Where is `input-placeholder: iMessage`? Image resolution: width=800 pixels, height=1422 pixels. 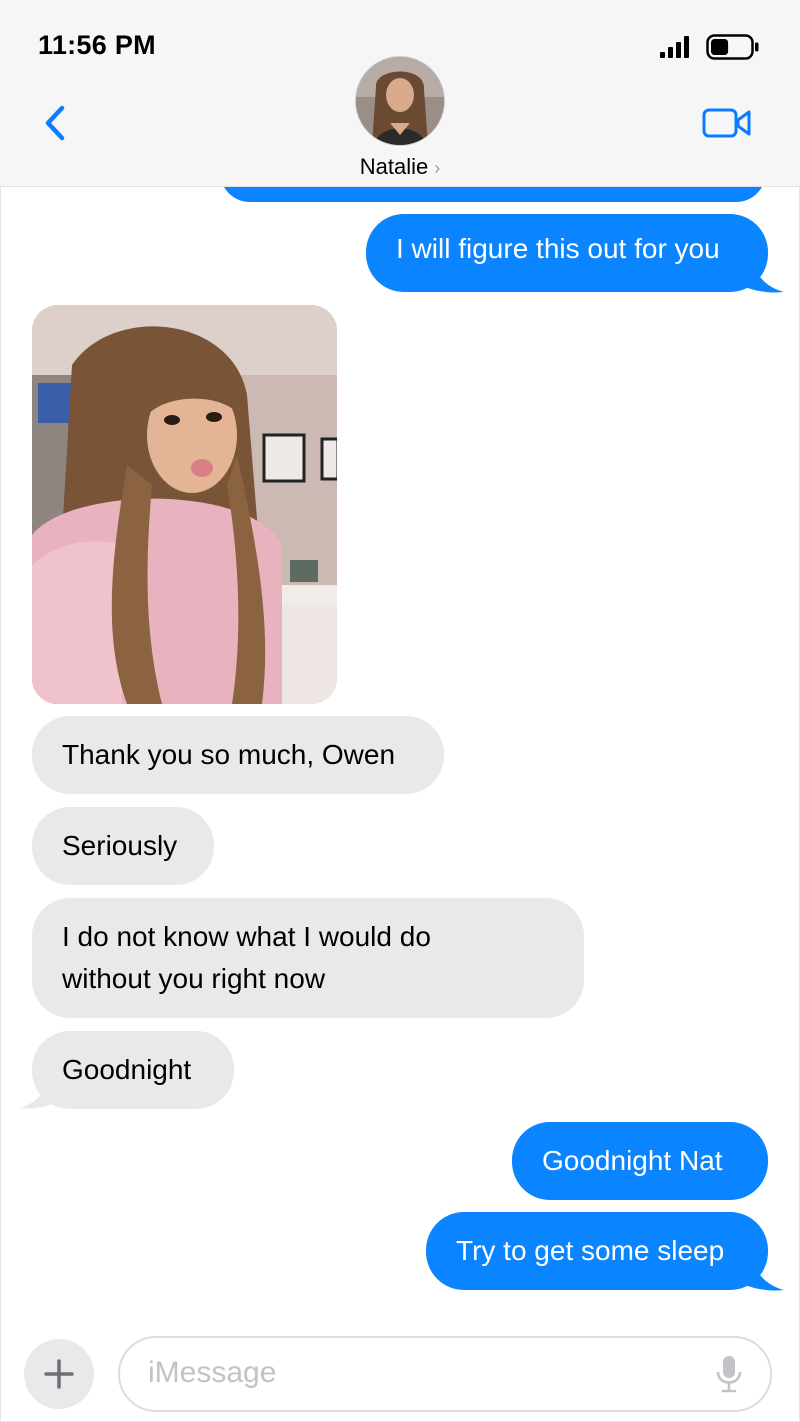 input-placeholder: iMessage is located at coordinates (212, 1372).